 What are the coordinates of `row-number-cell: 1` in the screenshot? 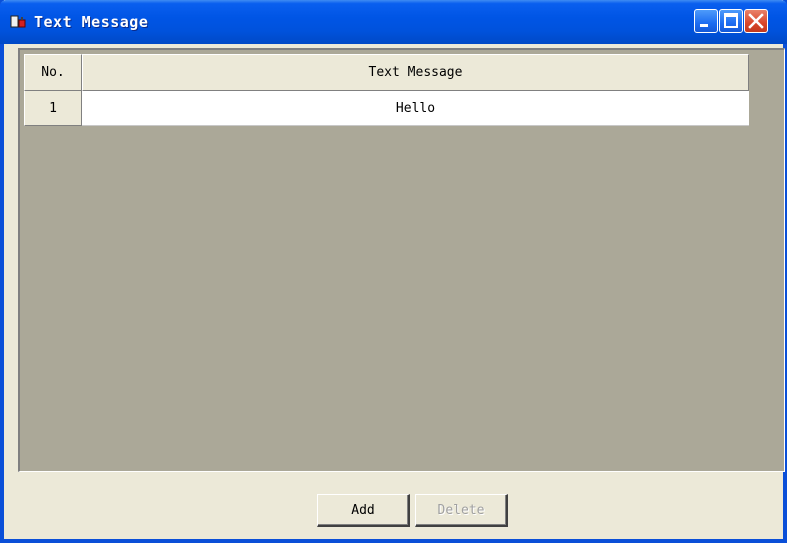 It's located at (53, 108).